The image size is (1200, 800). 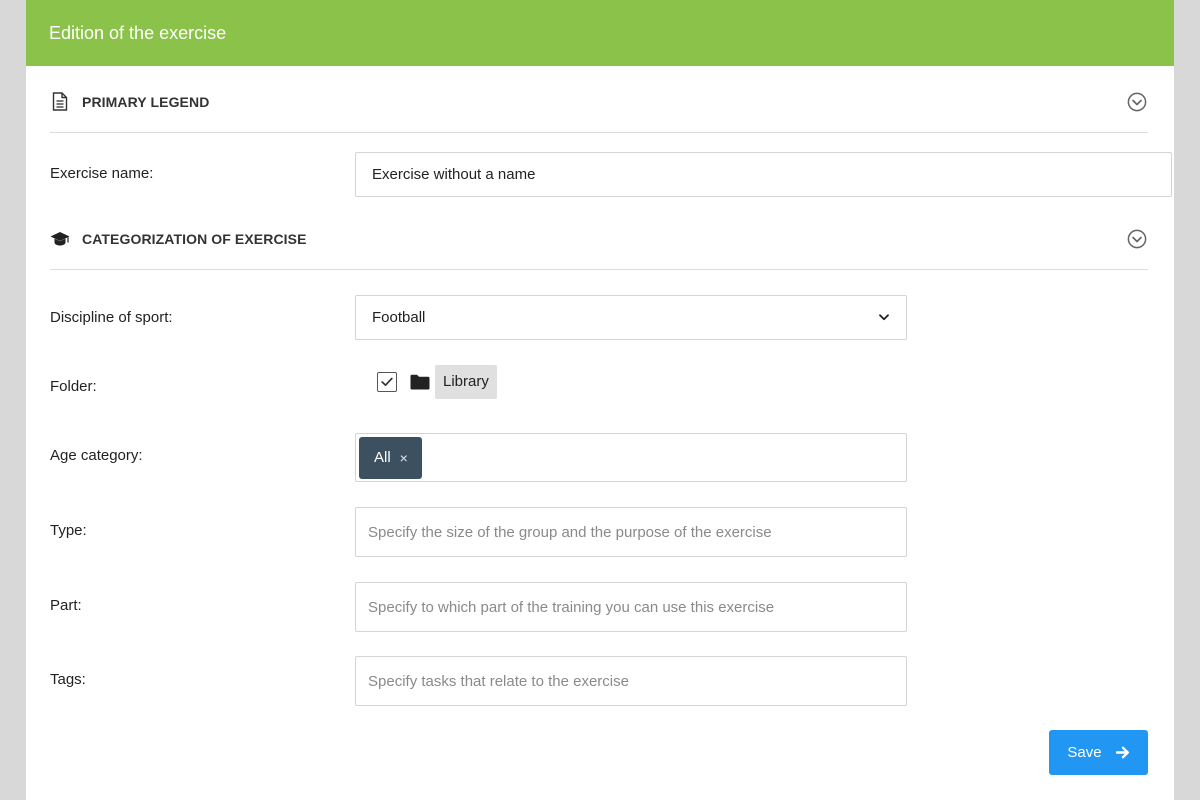 I want to click on folder-label: Folder:, so click(x=73, y=386).